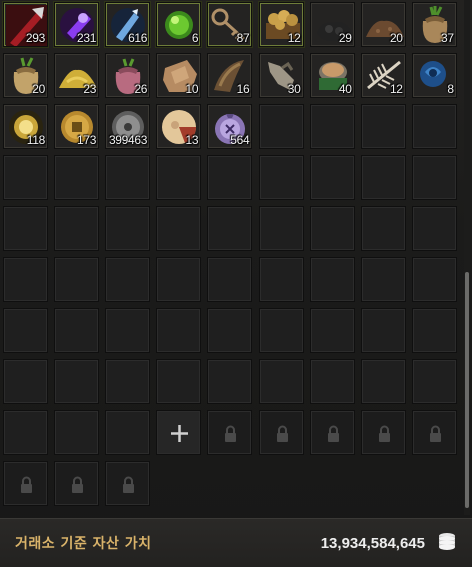  Describe the element at coordinates (434, 75) in the screenshot. I see `inventory-slot-blue-rose: 8` at that location.